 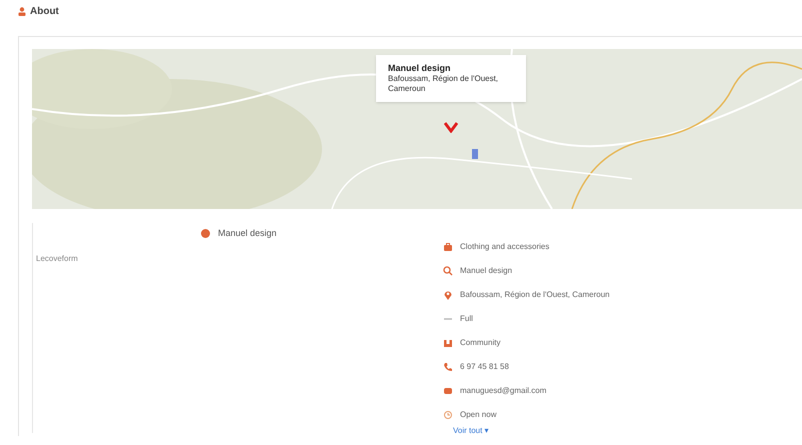 I want to click on briefcase-icon, so click(x=448, y=247).